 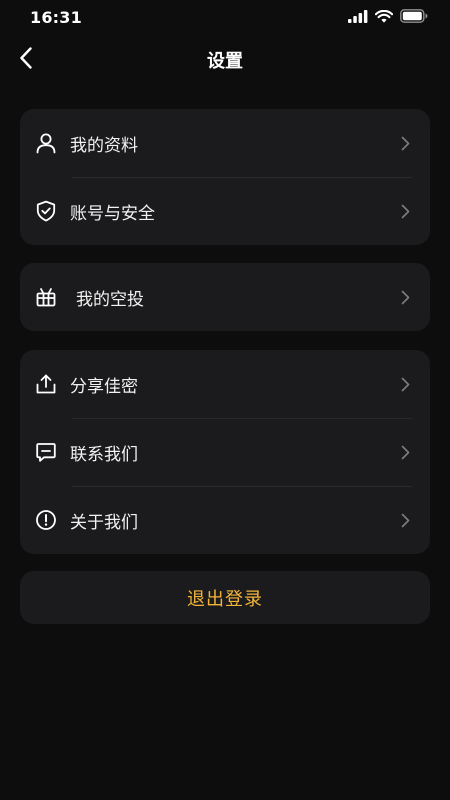 I want to click on menu-item-my-airdrop: 我的空投, so click(x=225, y=297).